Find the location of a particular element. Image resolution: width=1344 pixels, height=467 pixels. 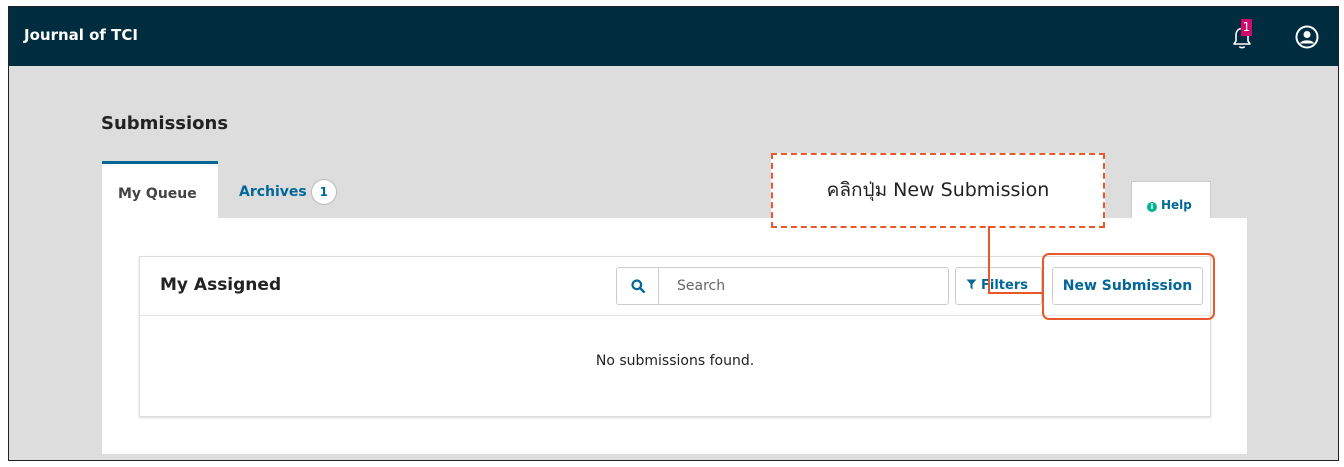

page-title: Submissions is located at coordinates (165, 123).